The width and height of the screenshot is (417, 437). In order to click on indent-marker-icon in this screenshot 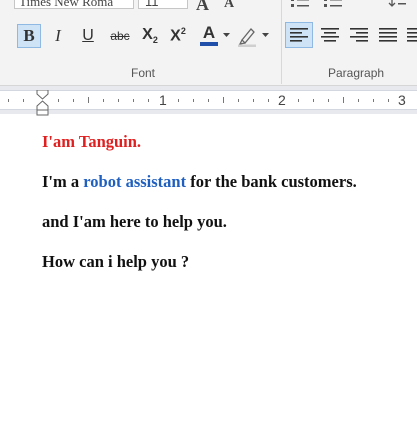, I will do `click(42, 103)`.